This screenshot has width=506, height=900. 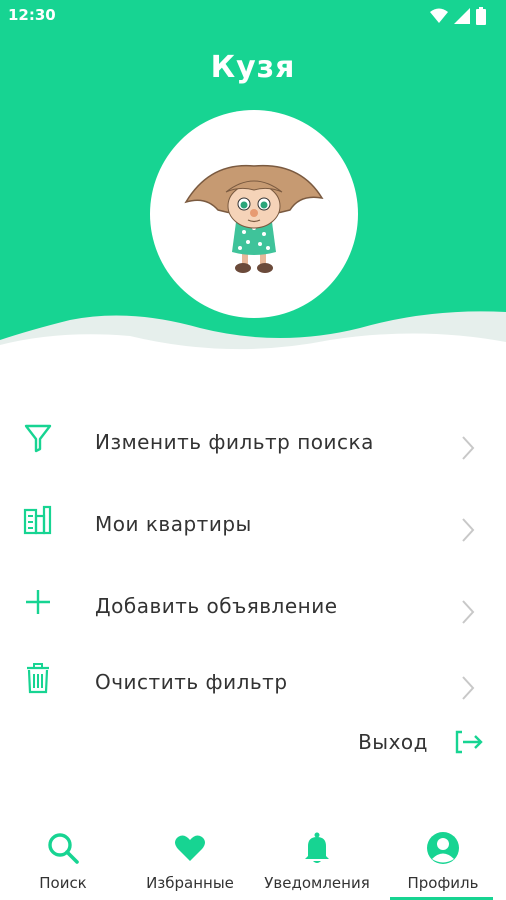 What do you see at coordinates (63, 883) in the screenshot?
I see `nav-label: Поиск` at bounding box center [63, 883].